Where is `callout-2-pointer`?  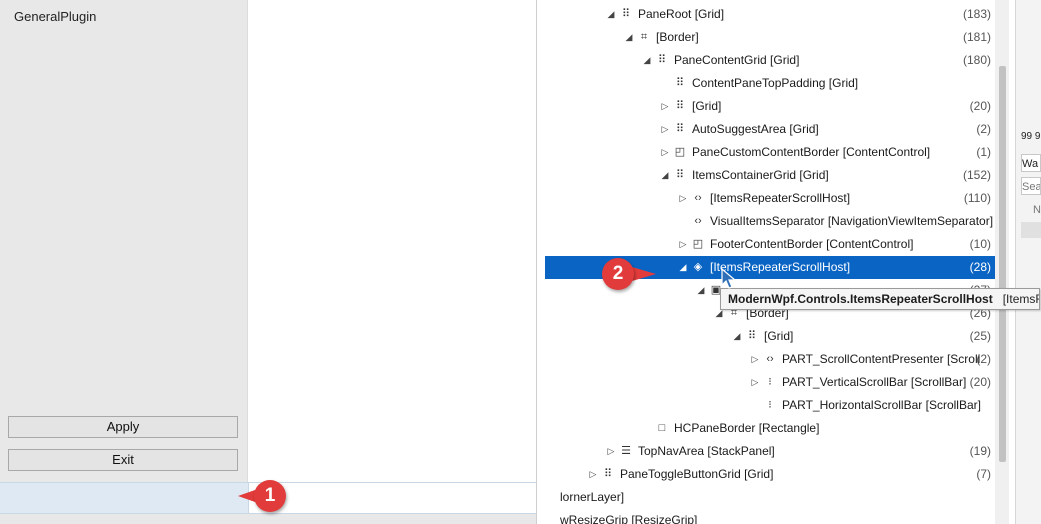 callout-2-pointer is located at coordinates (644, 274).